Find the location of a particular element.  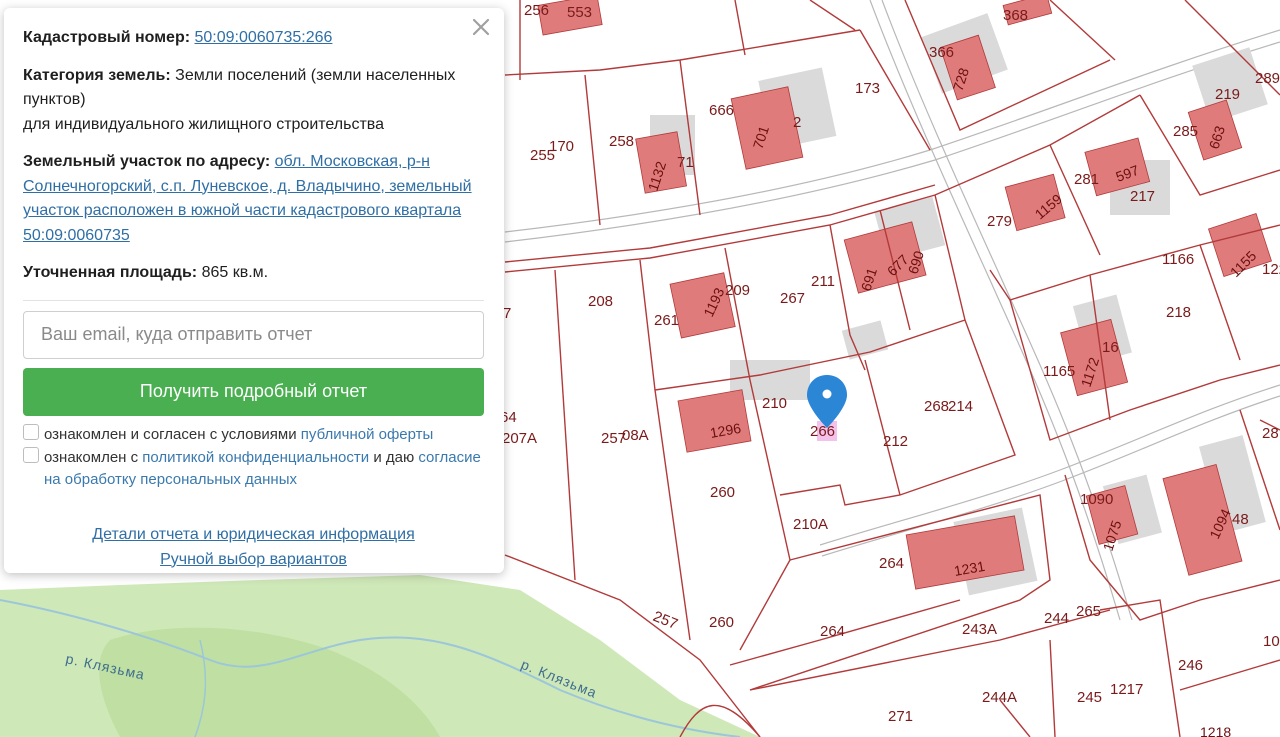

plot-label: 210 is located at coordinates (774, 403).